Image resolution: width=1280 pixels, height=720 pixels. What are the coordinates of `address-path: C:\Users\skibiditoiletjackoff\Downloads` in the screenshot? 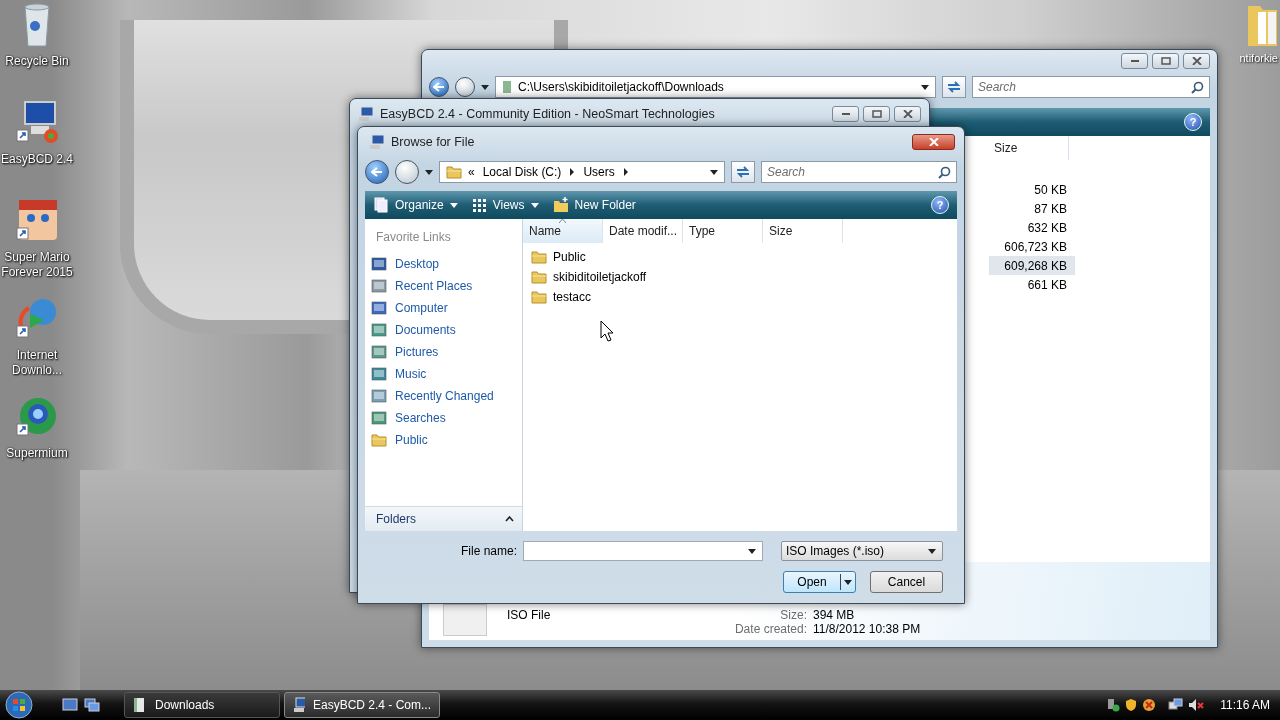 It's located at (621, 87).